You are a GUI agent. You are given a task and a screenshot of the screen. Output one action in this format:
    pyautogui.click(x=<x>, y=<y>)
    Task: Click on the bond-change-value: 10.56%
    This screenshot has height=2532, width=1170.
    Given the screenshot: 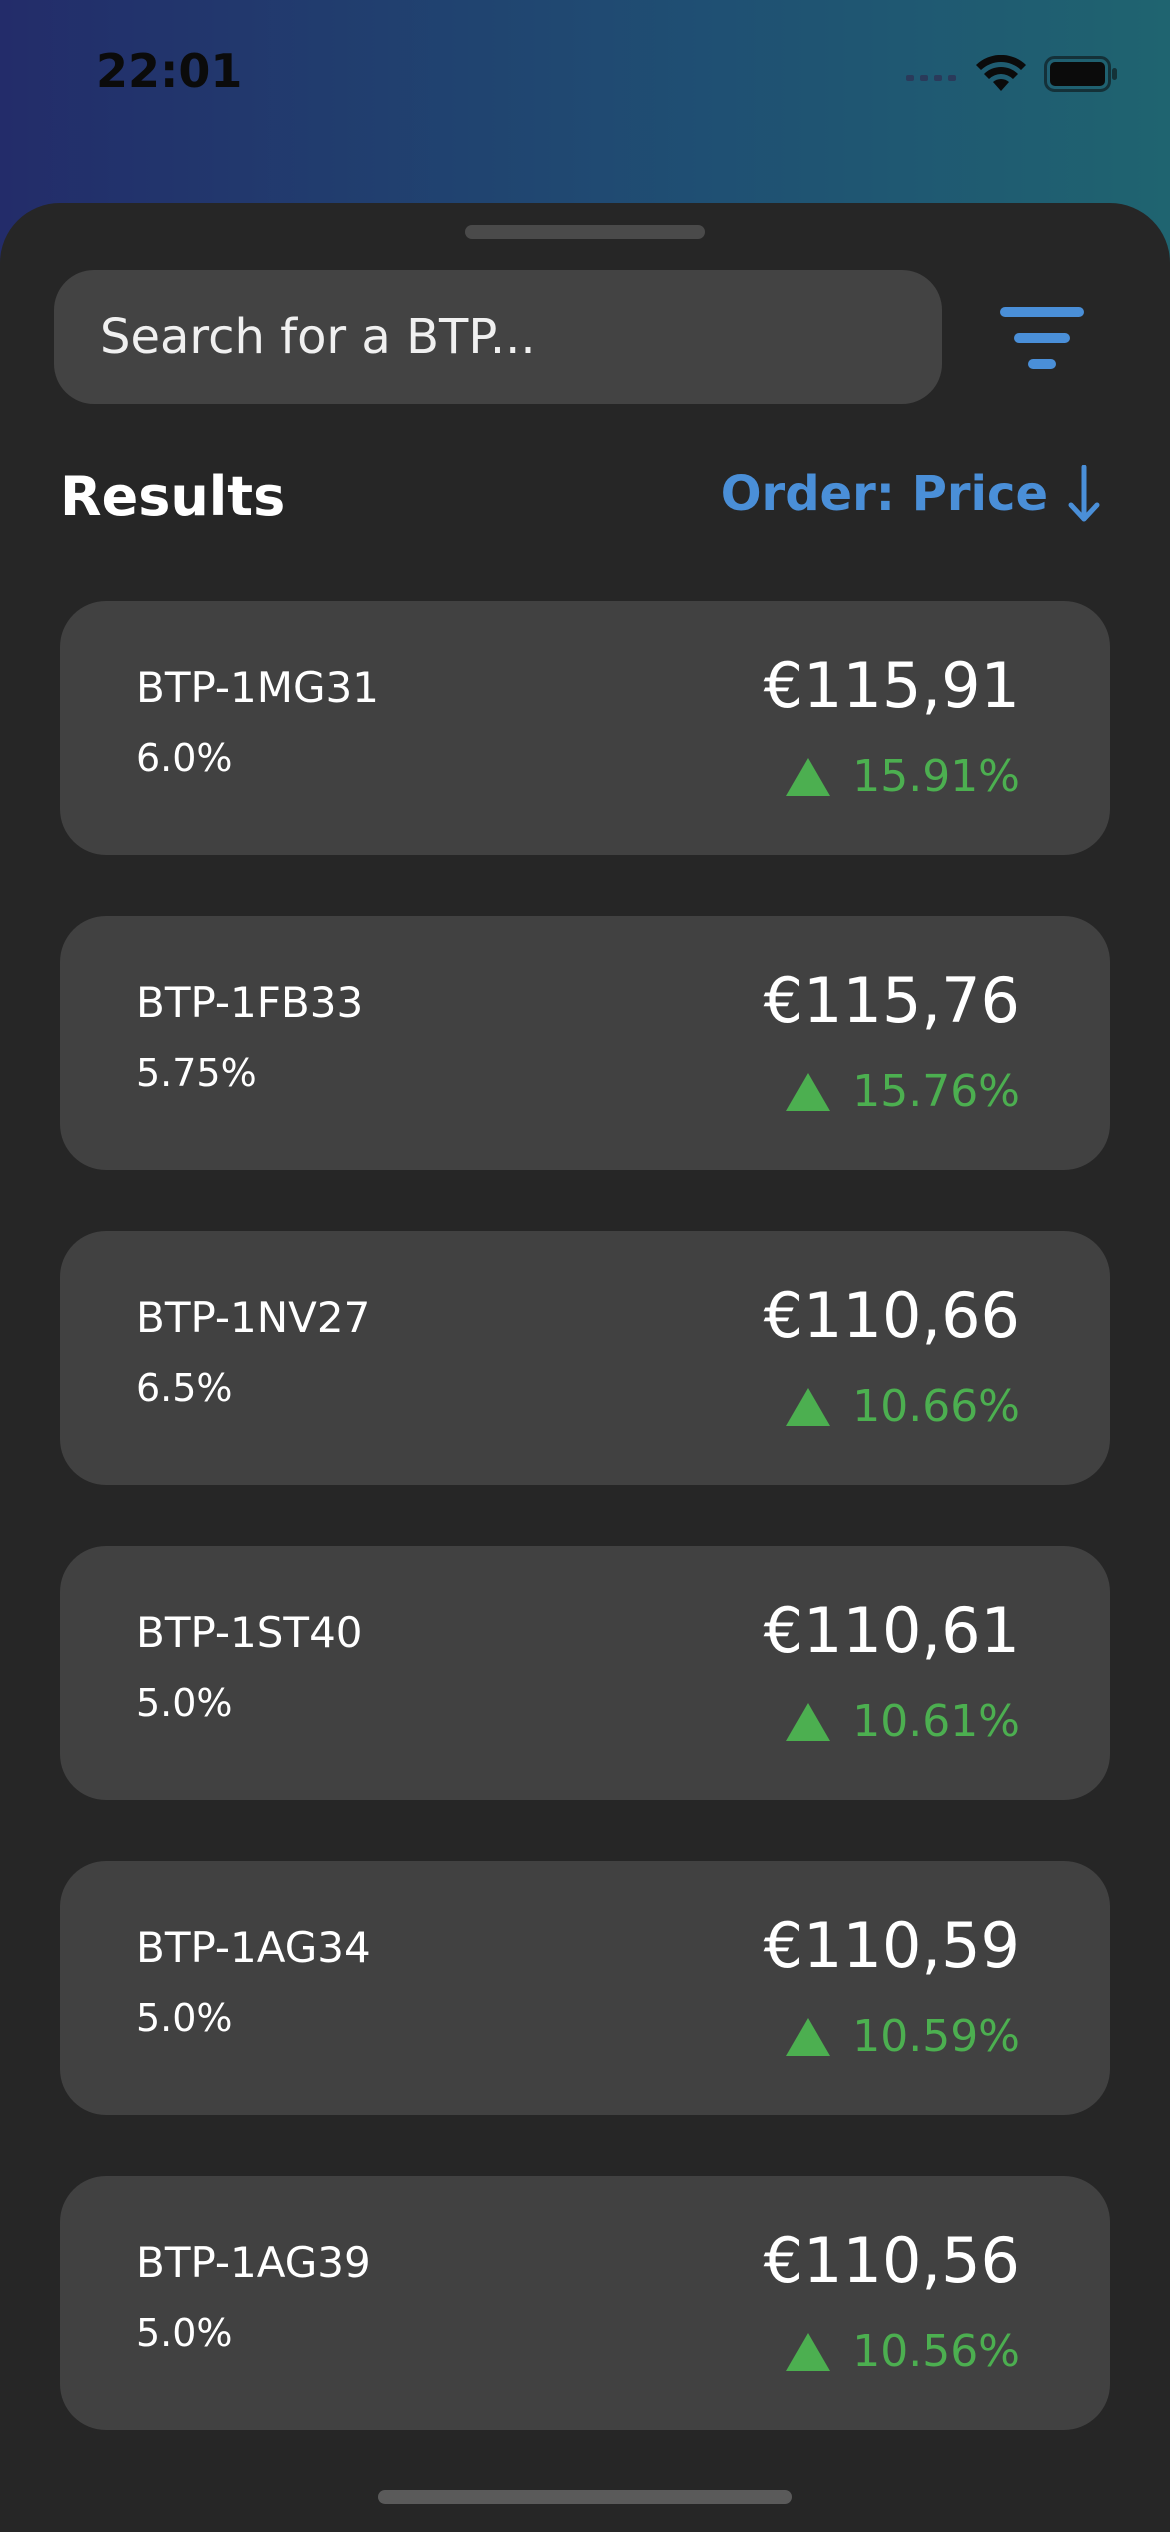 What is the action you would take?
    pyautogui.click(x=936, y=2351)
    